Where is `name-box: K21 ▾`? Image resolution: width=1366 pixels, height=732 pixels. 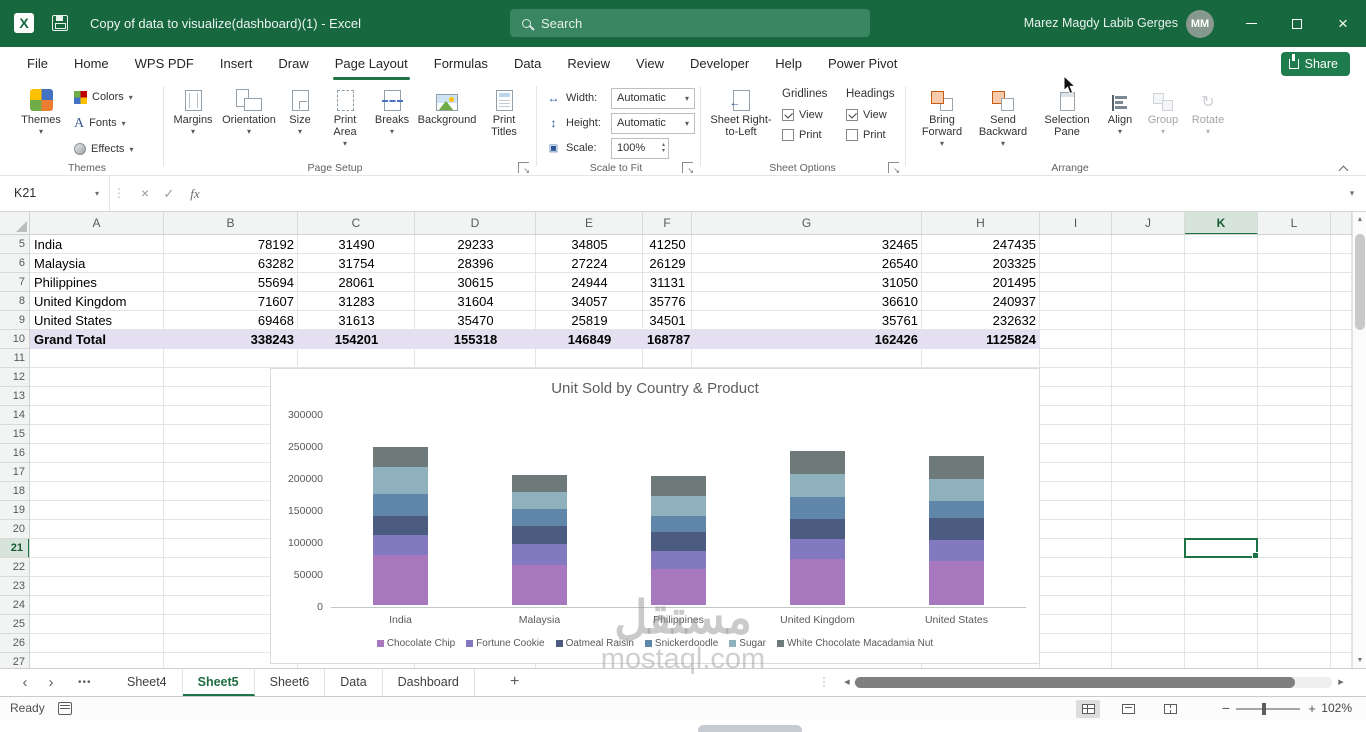 name-box: K21 ▾ is located at coordinates (55, 193).